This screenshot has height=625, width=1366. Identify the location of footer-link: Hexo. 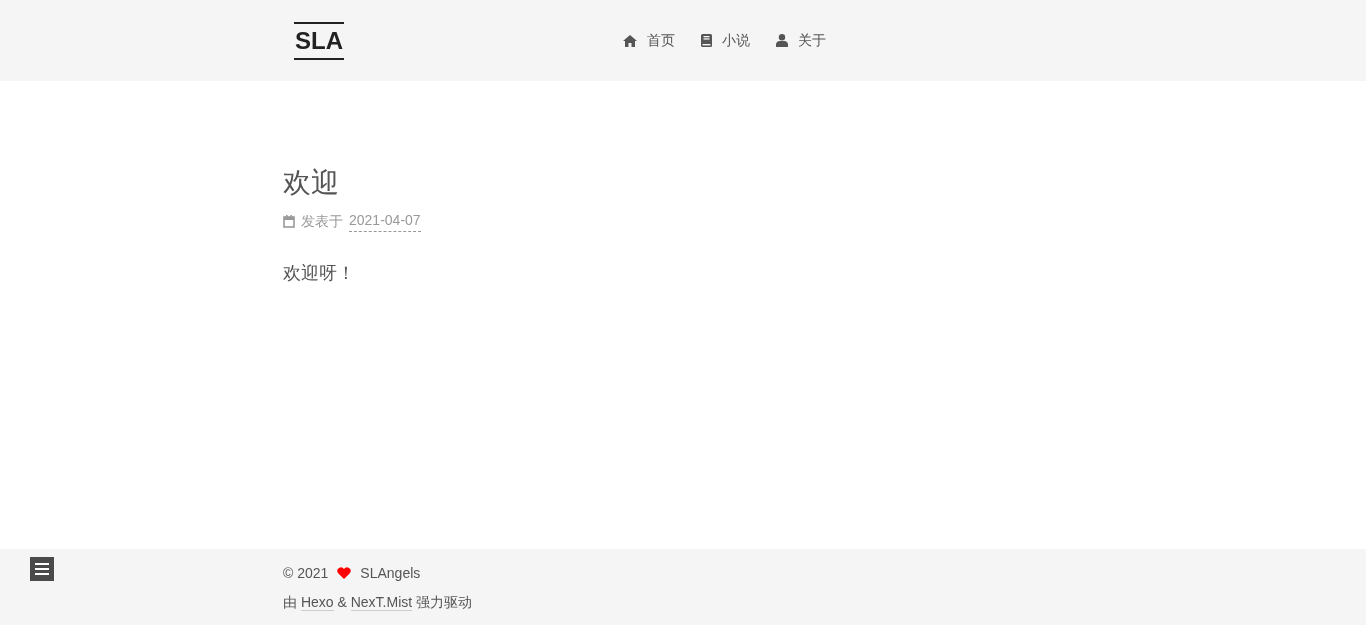
(317, 602).